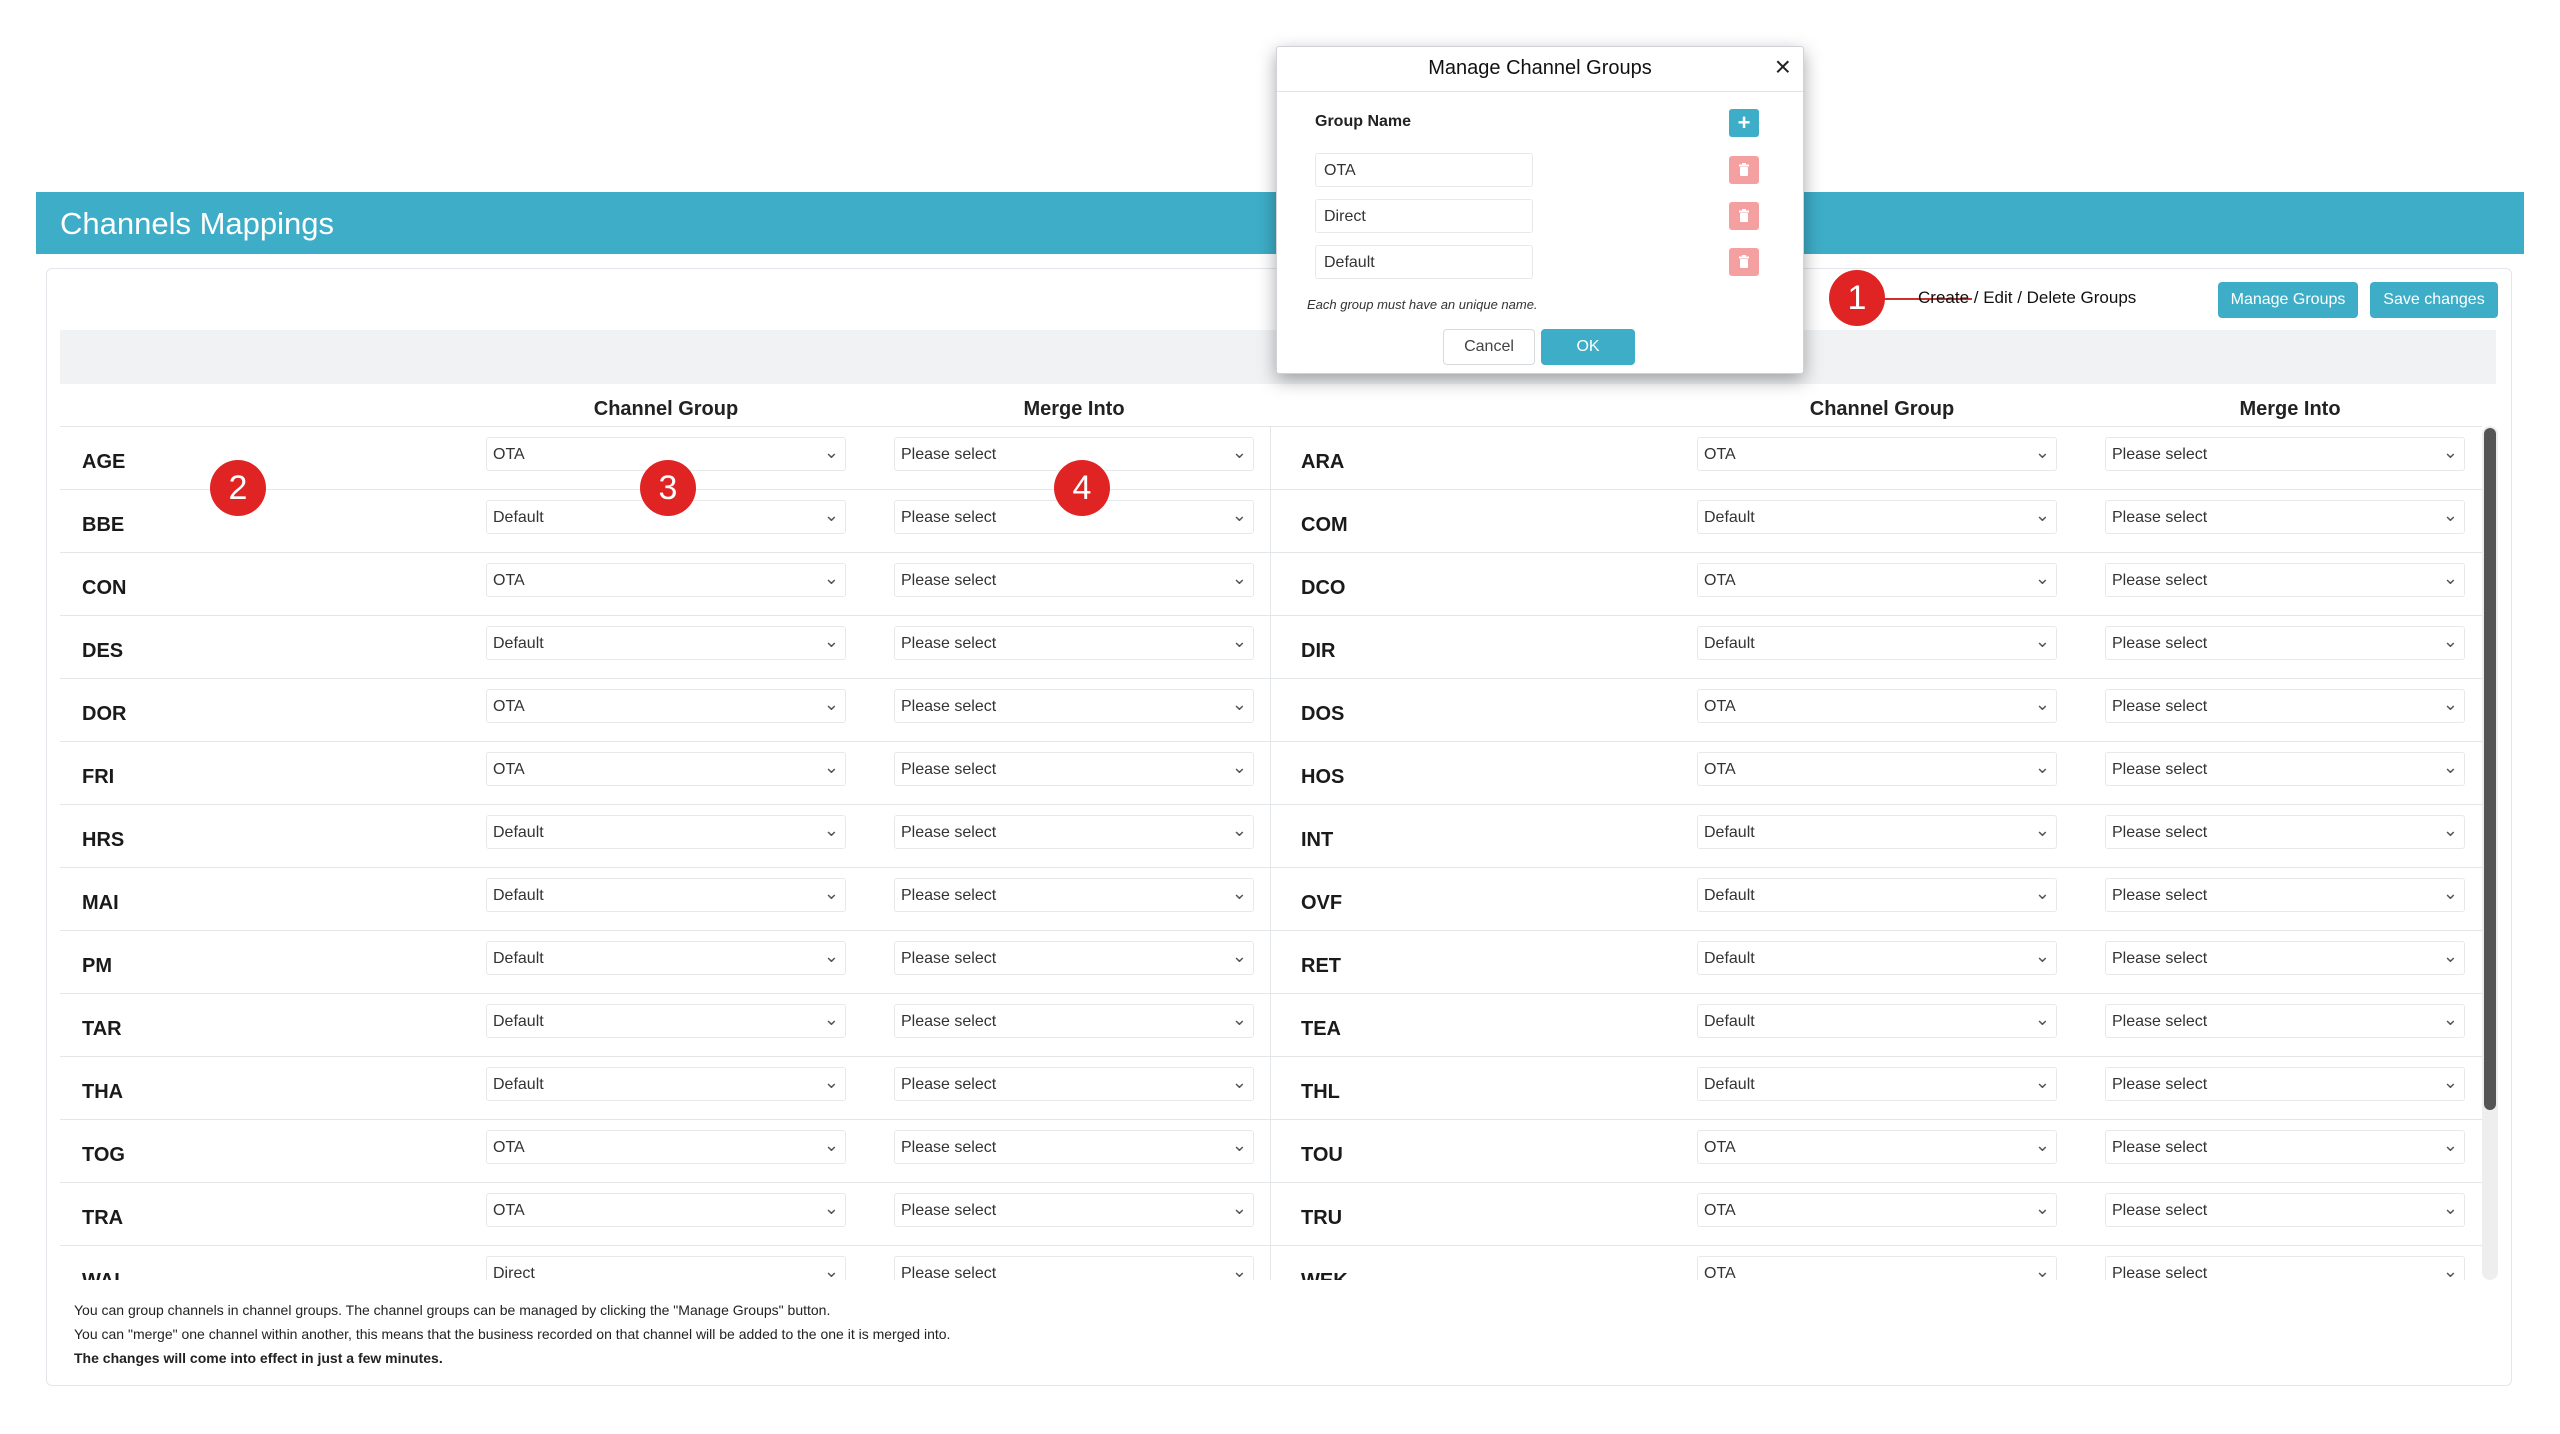 The height and width of the screenshot is (1434, 2560). Describe the element at coordinates (1321, 1029) in the screenshot. I see `channel-code: TEA` at that location.